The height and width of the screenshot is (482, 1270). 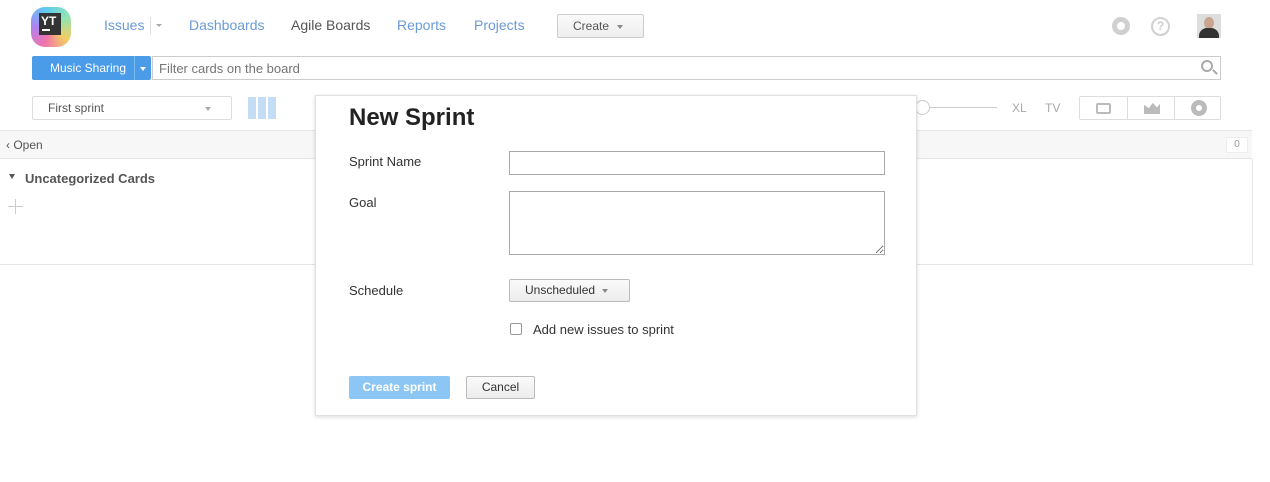 I want to click on chart-button, so click(x=1150, y=108).